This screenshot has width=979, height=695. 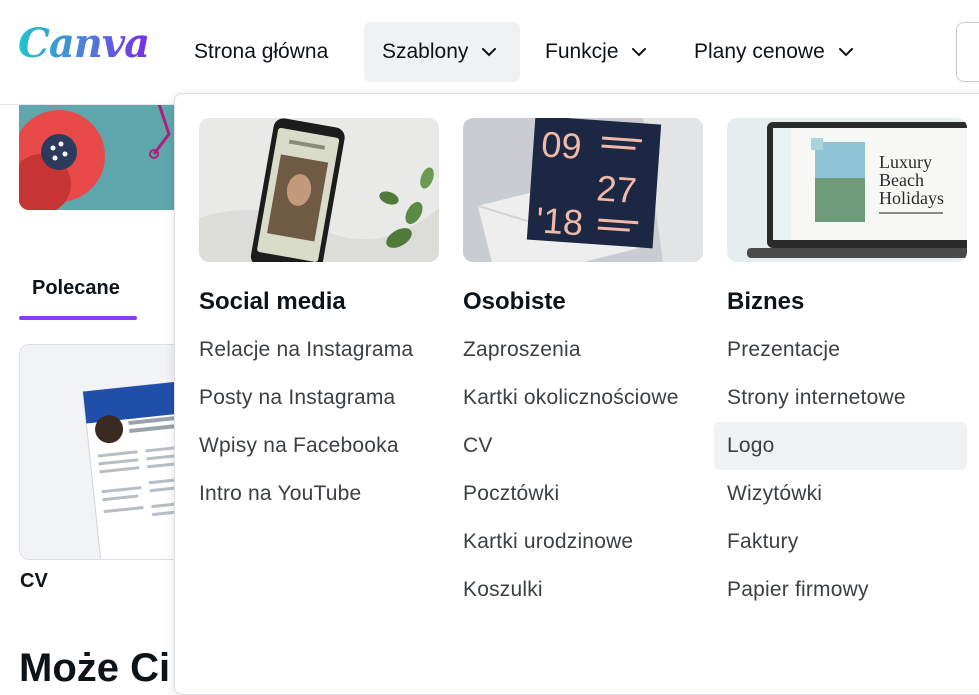 What do you see at coordinates (759, 51) in the screenshot?
I see `nav-pricing-label: Plany cenowe` at bounding box center [759, 51].